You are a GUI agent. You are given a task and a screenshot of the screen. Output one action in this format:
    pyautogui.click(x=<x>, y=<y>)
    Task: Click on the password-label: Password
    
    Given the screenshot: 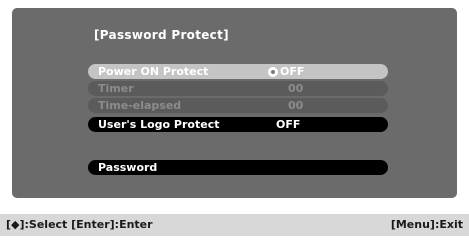 What is the action you would take?
    pyautogui.click(x=128, y=167)
    